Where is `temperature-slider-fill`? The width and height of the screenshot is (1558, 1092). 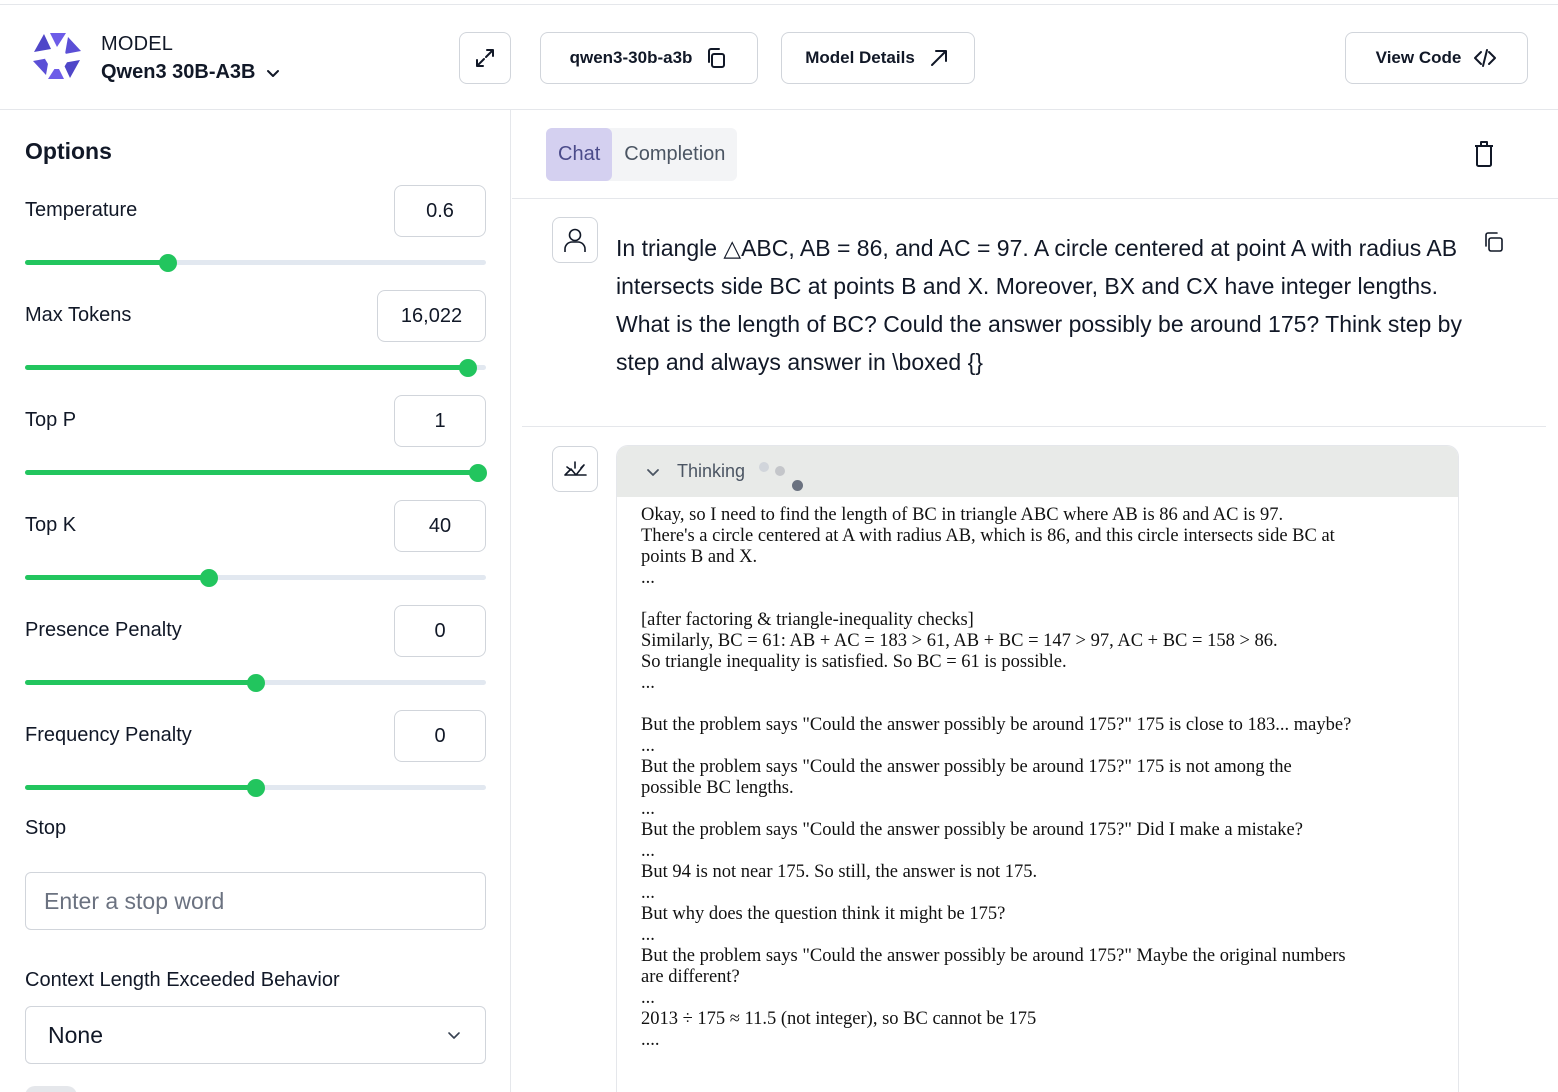 temperature-slider-fill is located at coordinates (96, 262).